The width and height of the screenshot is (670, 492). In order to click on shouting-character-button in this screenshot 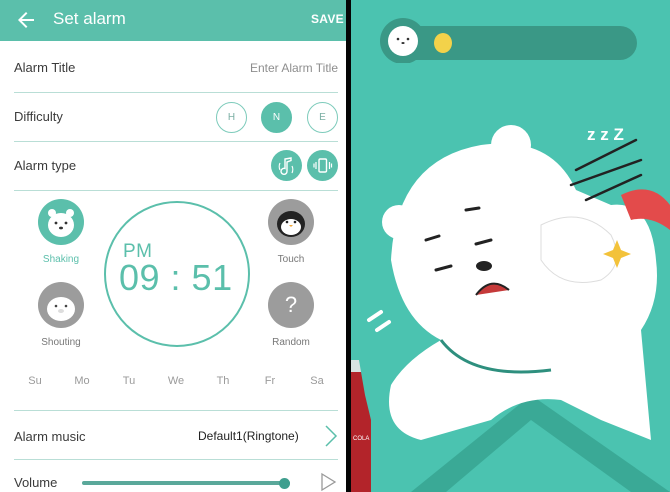, I will do `click(61, 305)`.